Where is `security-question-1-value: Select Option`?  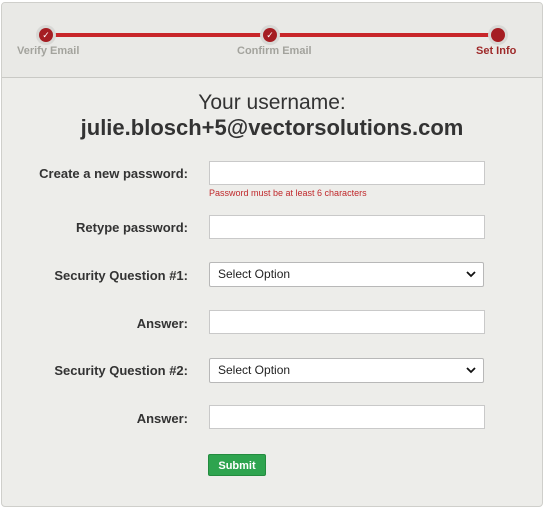
security-question-1-value: Select Option is located at coordinates (254, 274).